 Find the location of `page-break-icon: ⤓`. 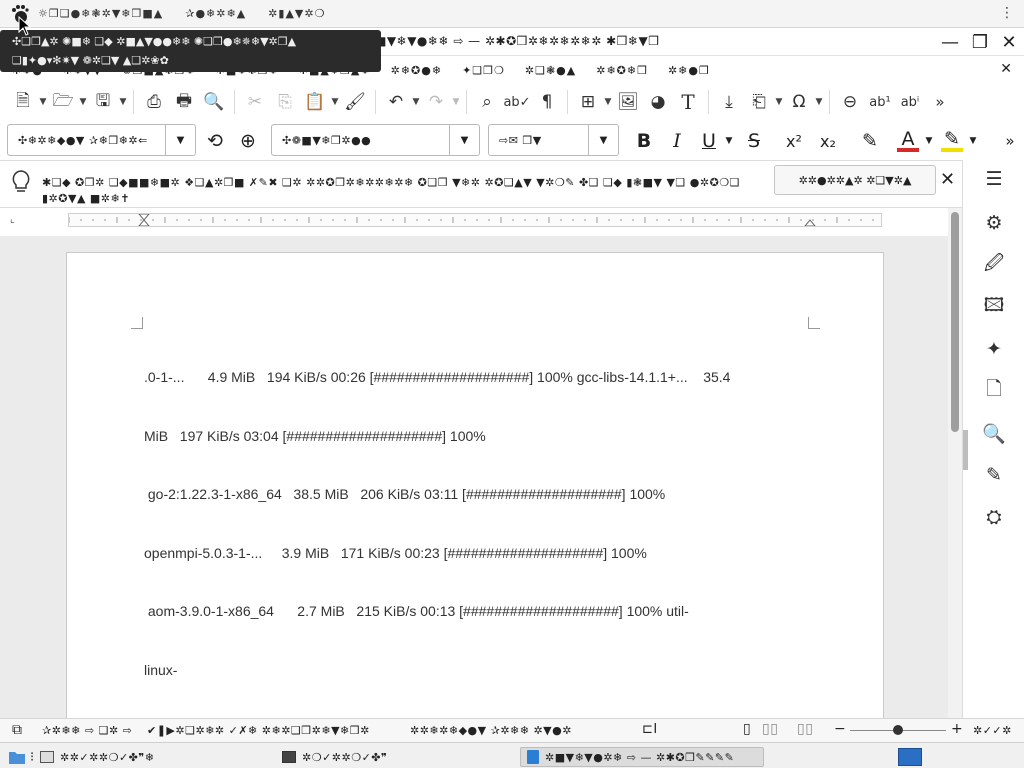

page-break-icon: ⤓ is located at coordinates (729, 102).